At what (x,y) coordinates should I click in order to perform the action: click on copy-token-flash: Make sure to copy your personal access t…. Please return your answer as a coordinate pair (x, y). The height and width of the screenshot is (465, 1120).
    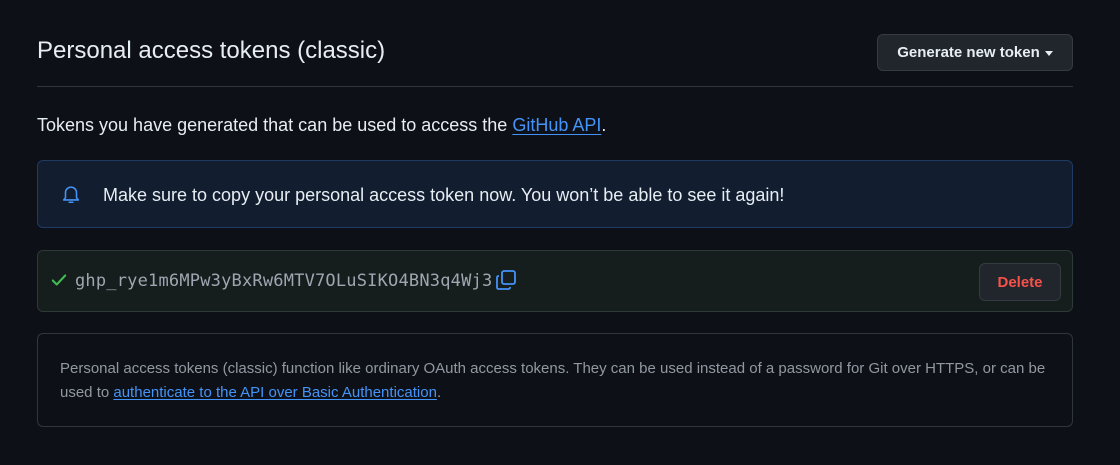
    Looking at the image, I should click on (555, 194).